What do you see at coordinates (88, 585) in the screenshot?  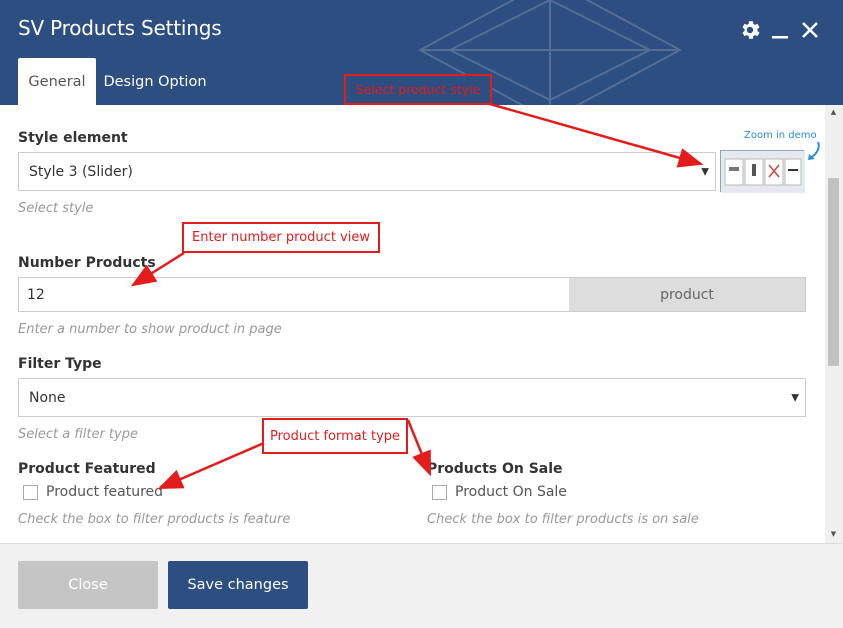 I see `close-button: Close` at bounding box center [88, 585].